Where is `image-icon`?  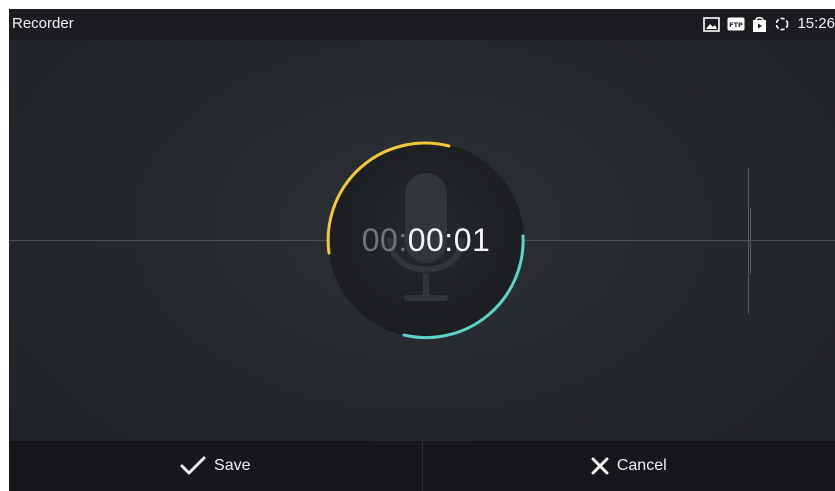
image-icon is located at coordinates (712, 24).